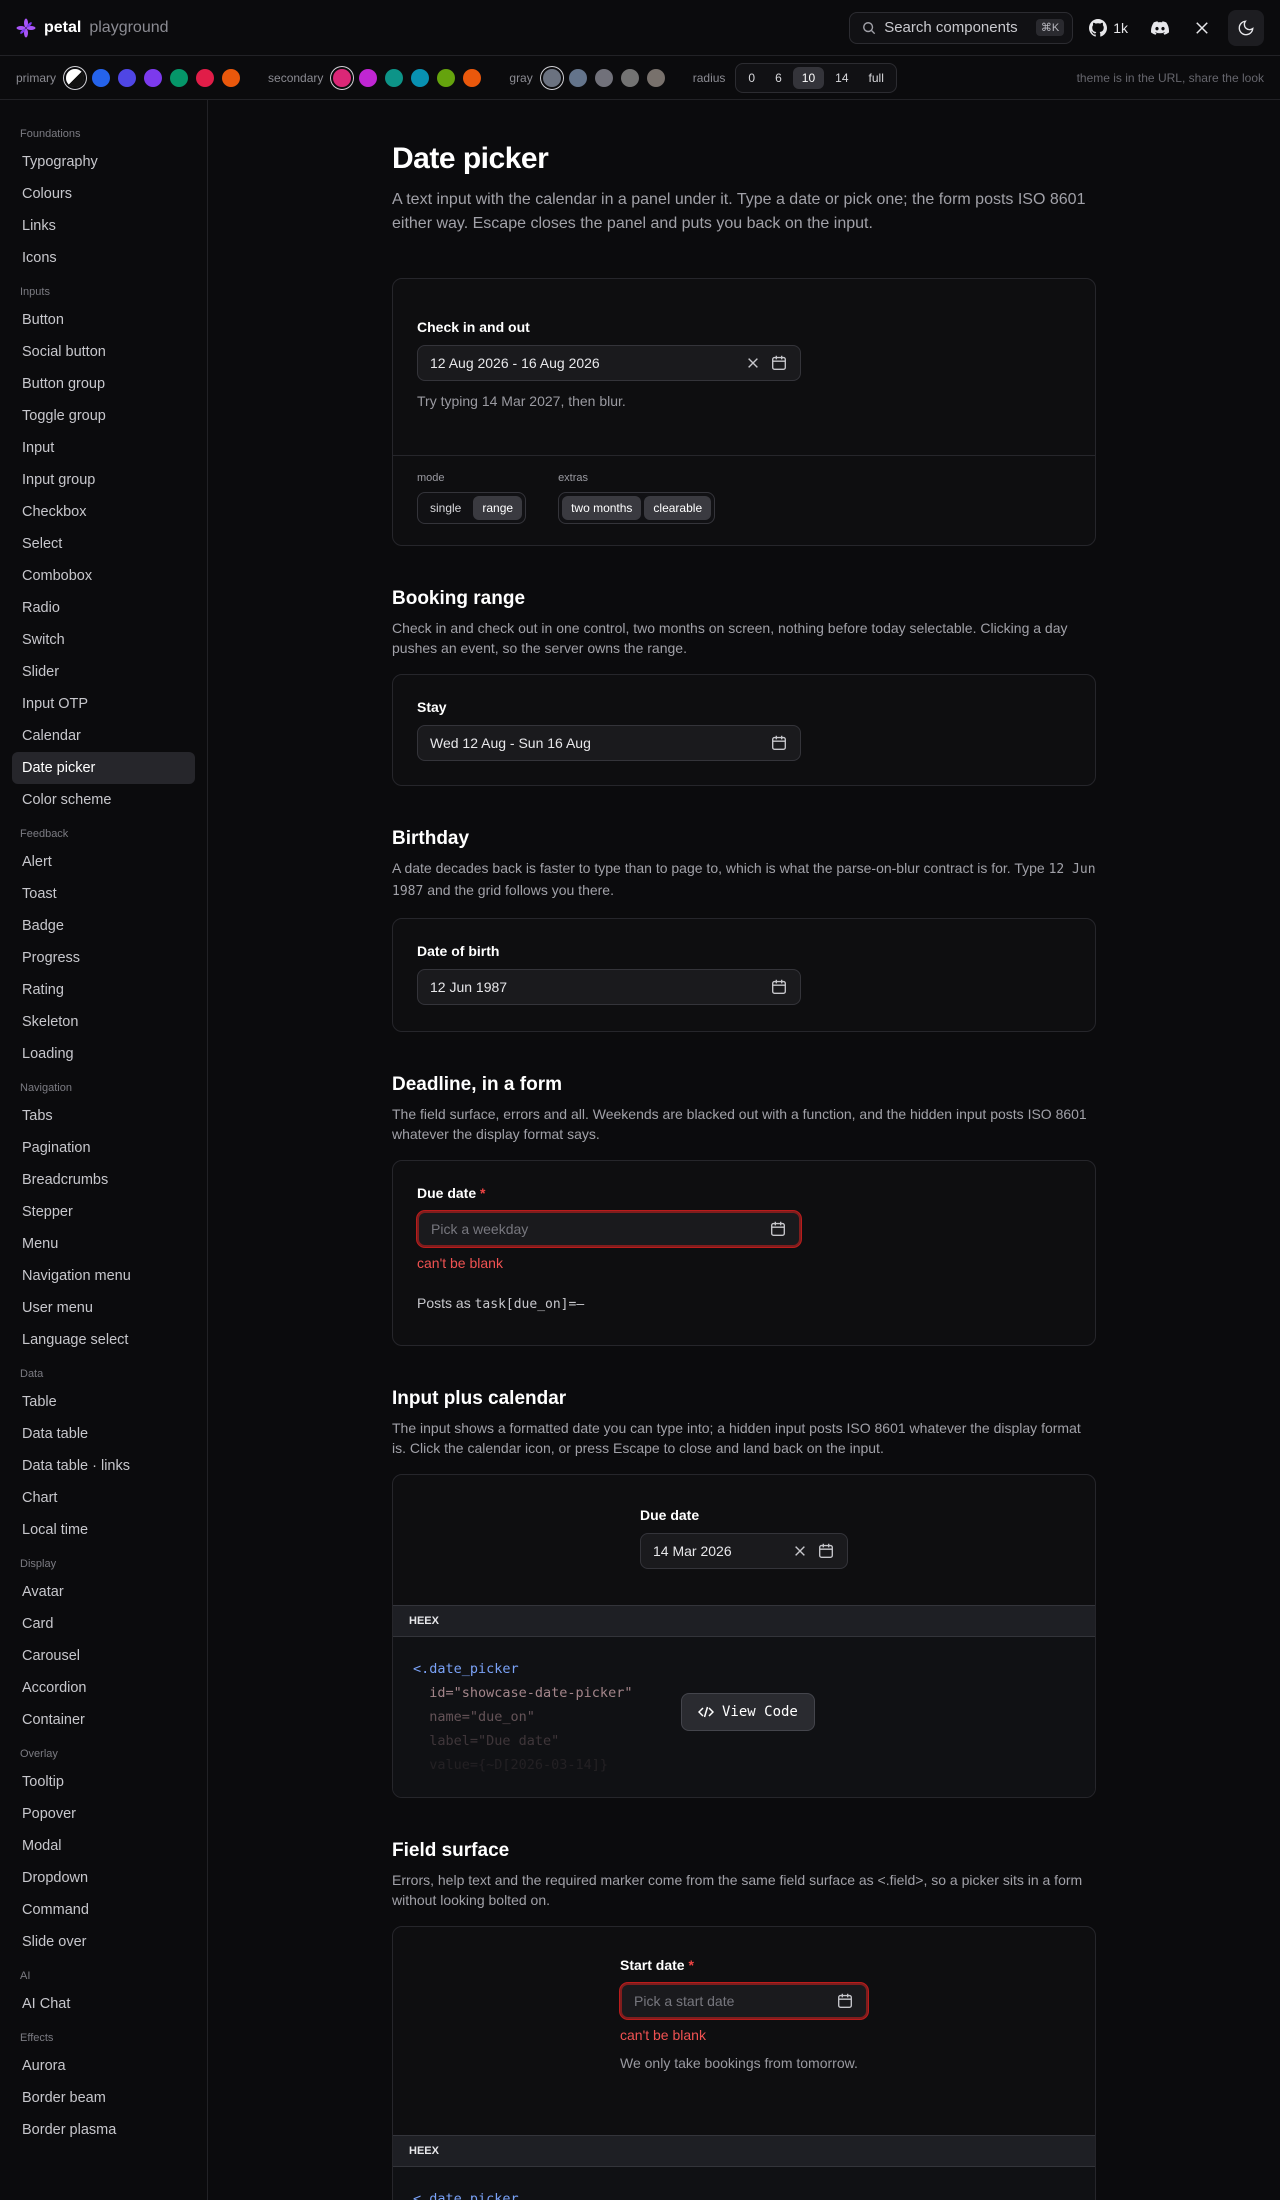  Describe the element at coordinates (103, 768) in the screenshot. I see `sidebar-item-date-picker: Date picker` at that location.